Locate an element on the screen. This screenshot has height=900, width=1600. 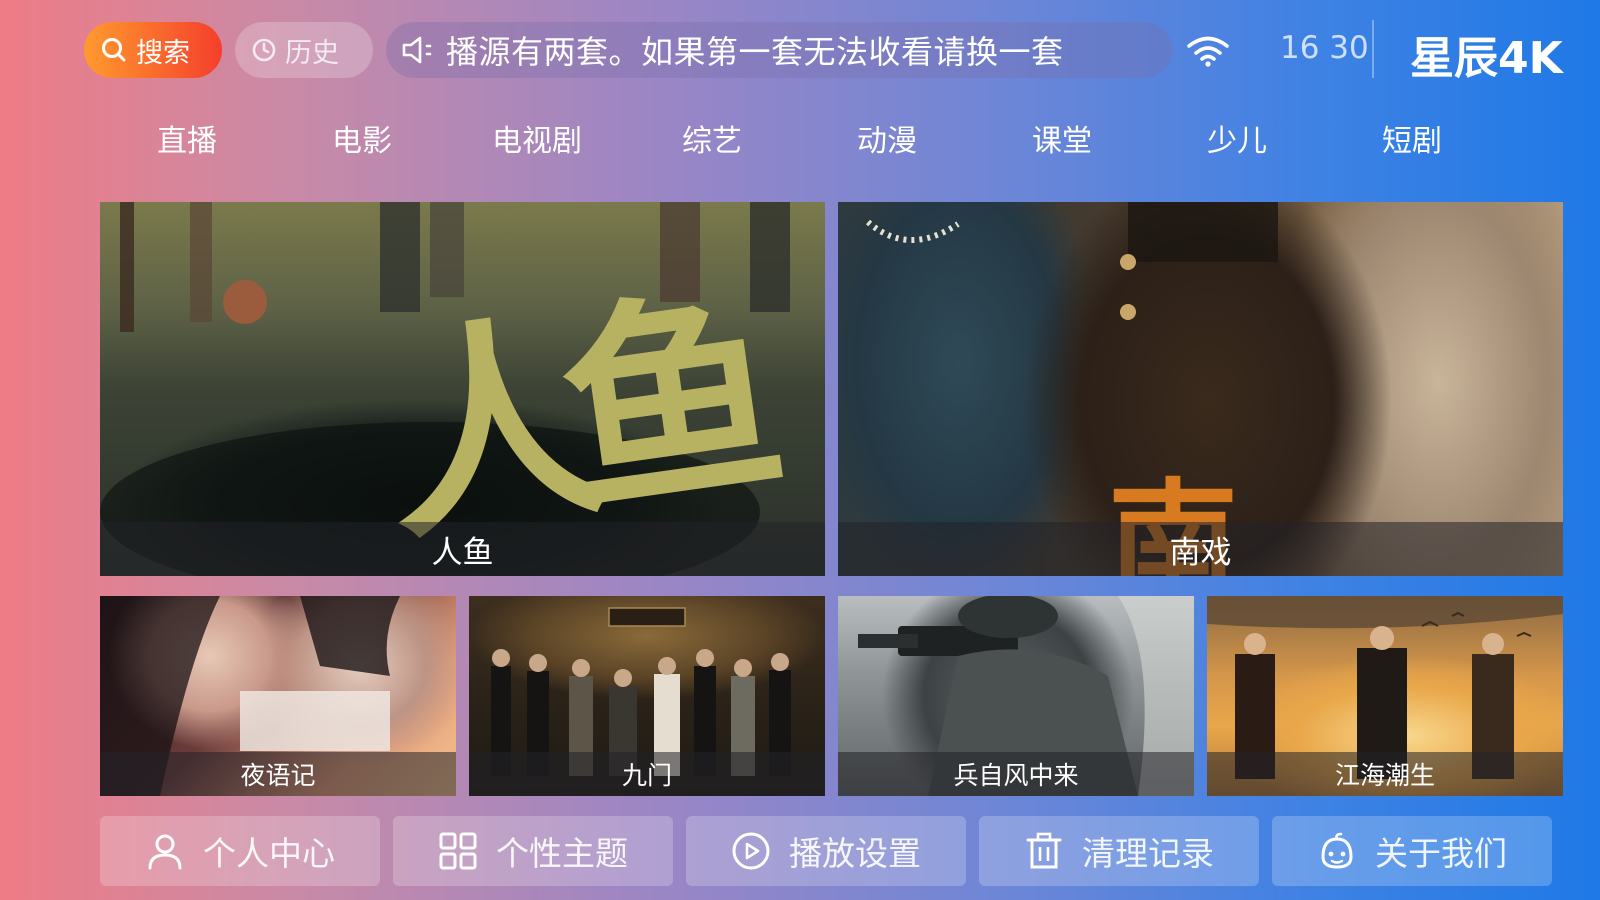
profile-button: 个人中心 is located at coordinates (240, 851).